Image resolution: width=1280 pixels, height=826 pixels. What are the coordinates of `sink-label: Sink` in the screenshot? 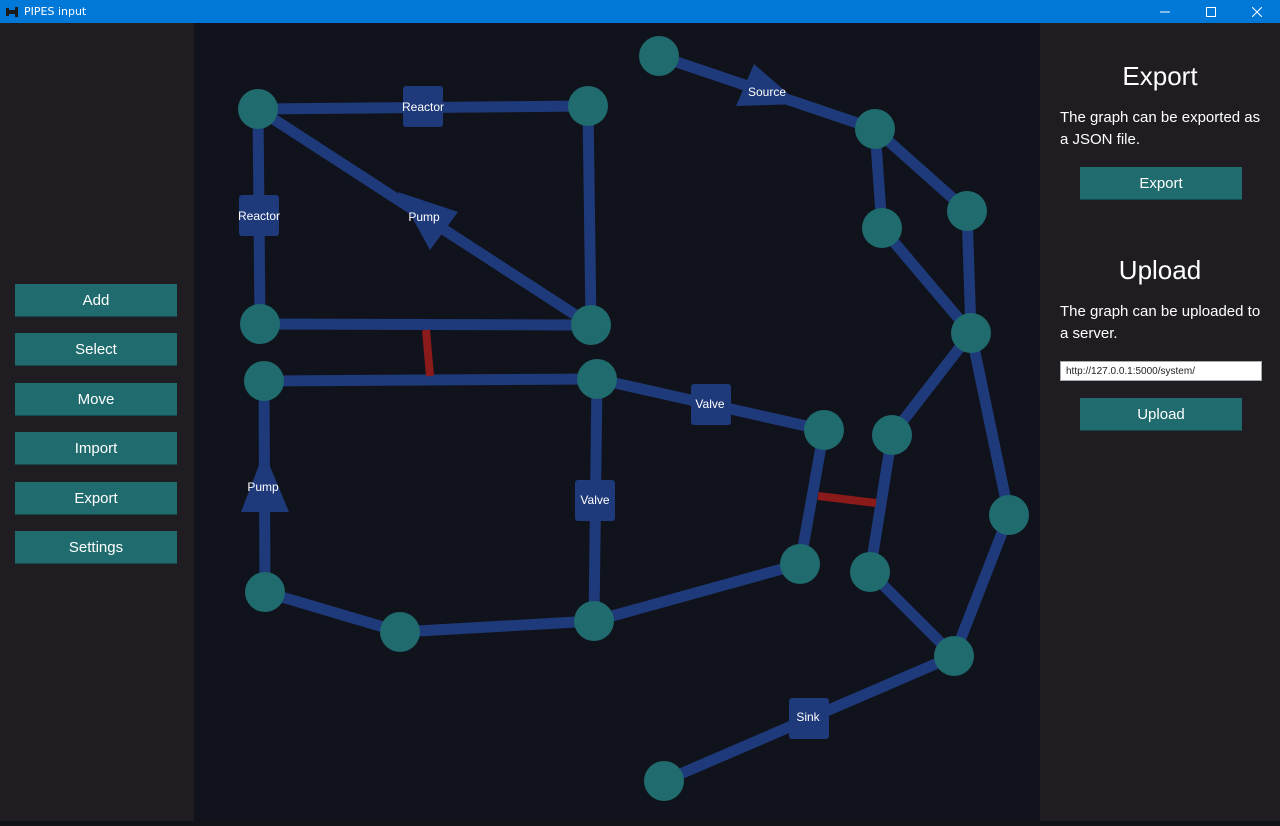 It's located at (808, 717).